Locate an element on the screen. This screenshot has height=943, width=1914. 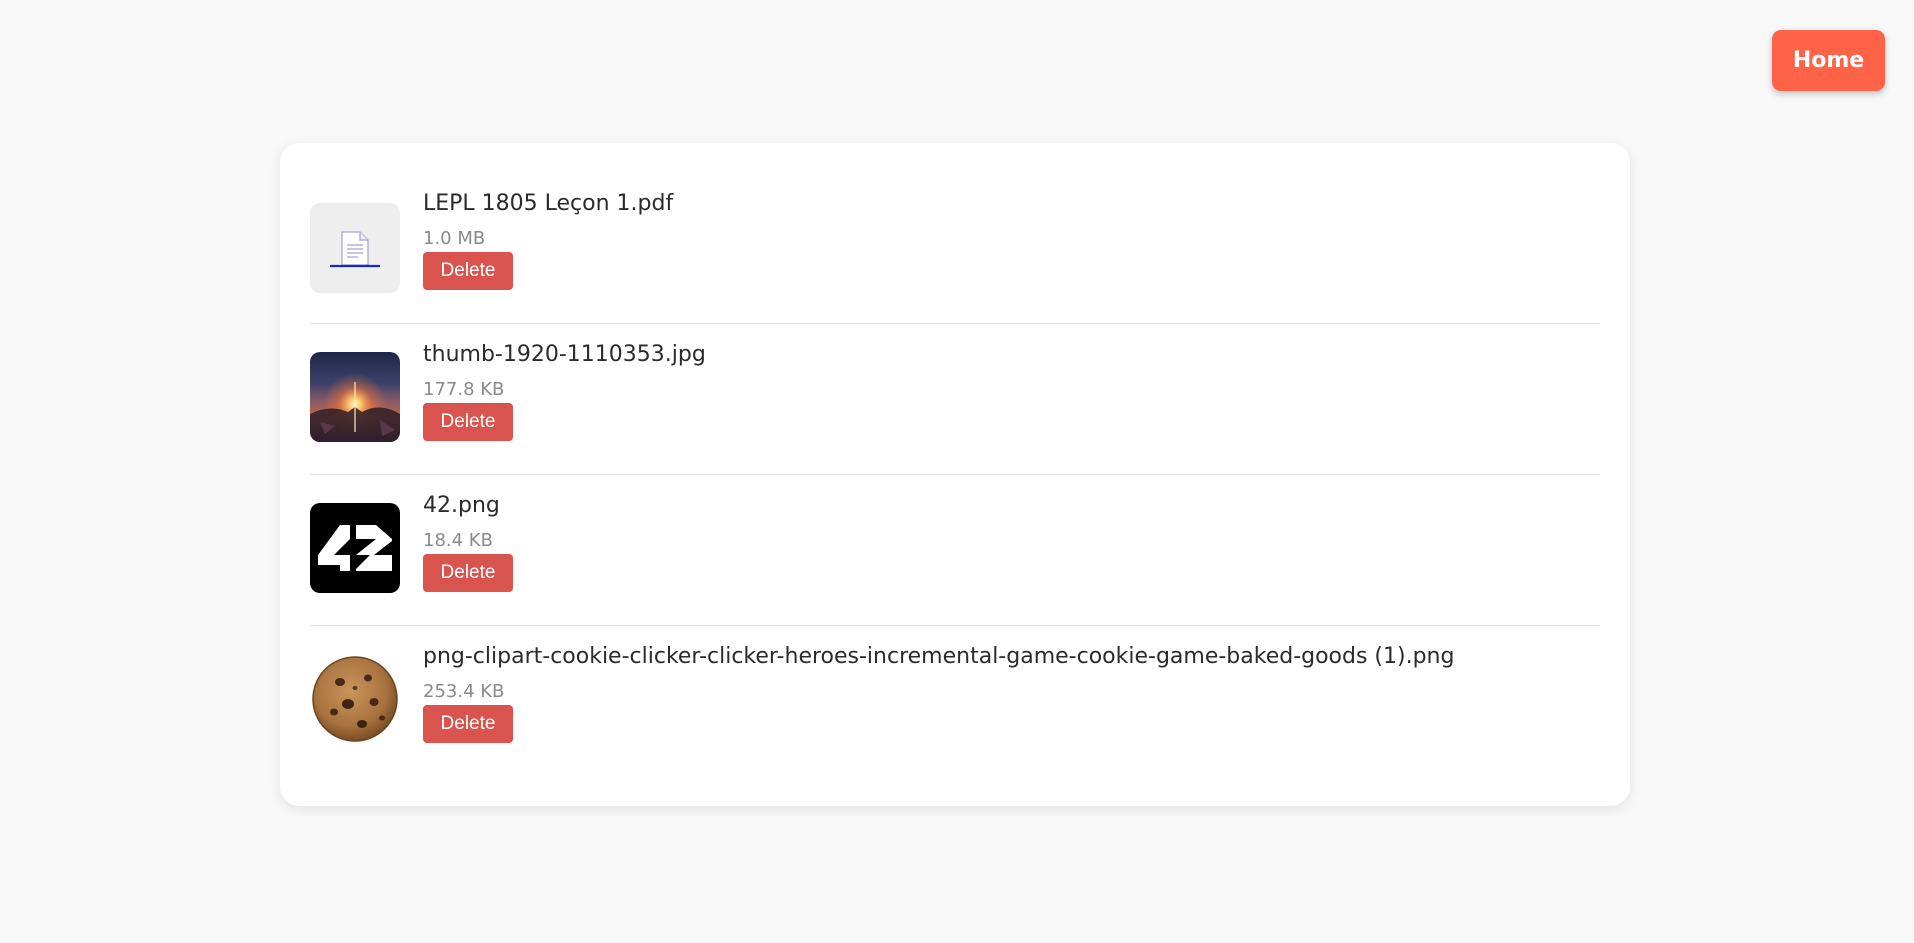
file-item: thumb-1920-1110353.jpg 177.8 KB Delete is located at coordinates (955, 399).